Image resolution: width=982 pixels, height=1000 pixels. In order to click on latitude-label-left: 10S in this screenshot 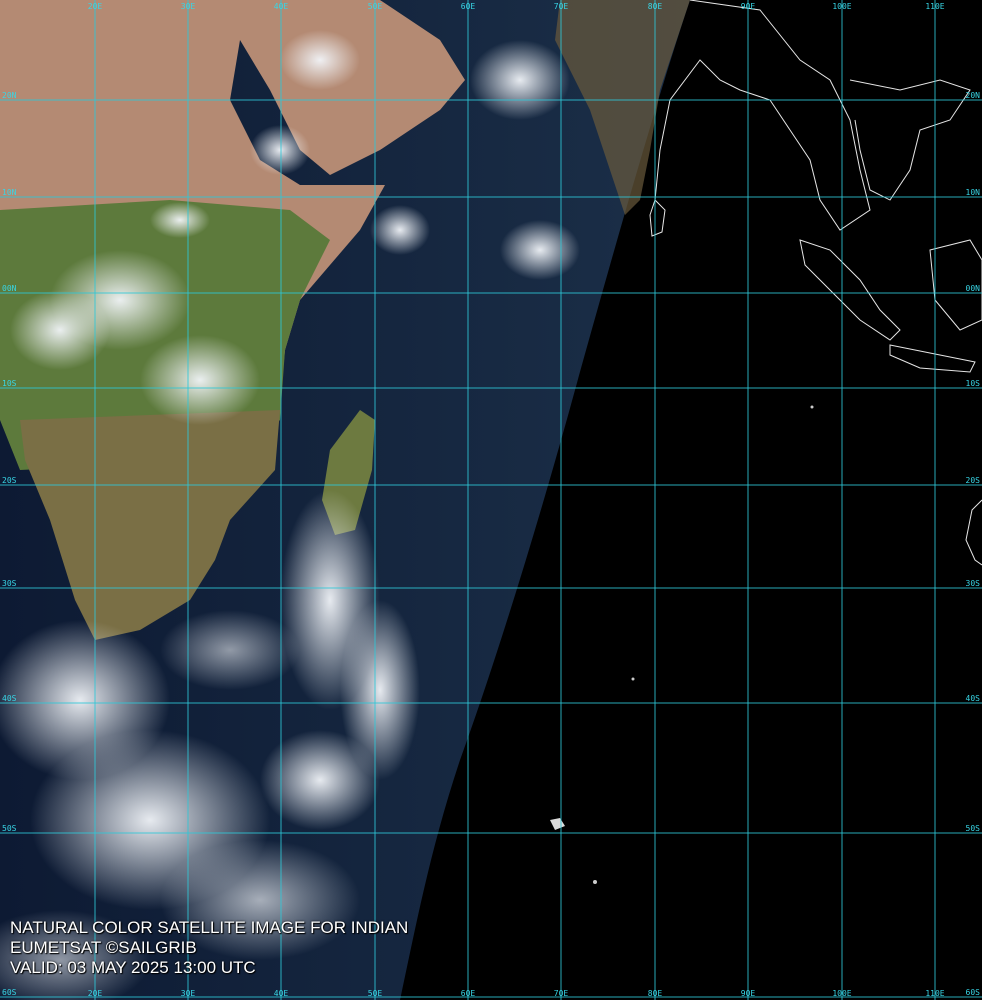, I will do `click(9, 383)`.